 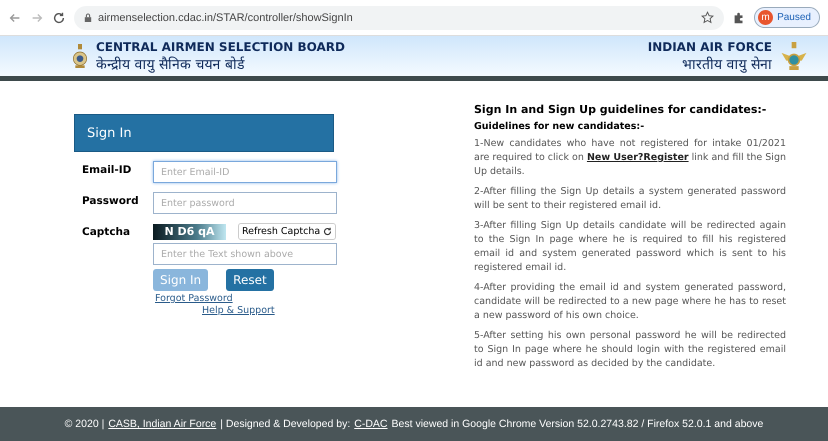 What do you see at coordinates (637, 157) in the screenshot?
I see `register-link: New User?Register` at bounding box center [637, 157].